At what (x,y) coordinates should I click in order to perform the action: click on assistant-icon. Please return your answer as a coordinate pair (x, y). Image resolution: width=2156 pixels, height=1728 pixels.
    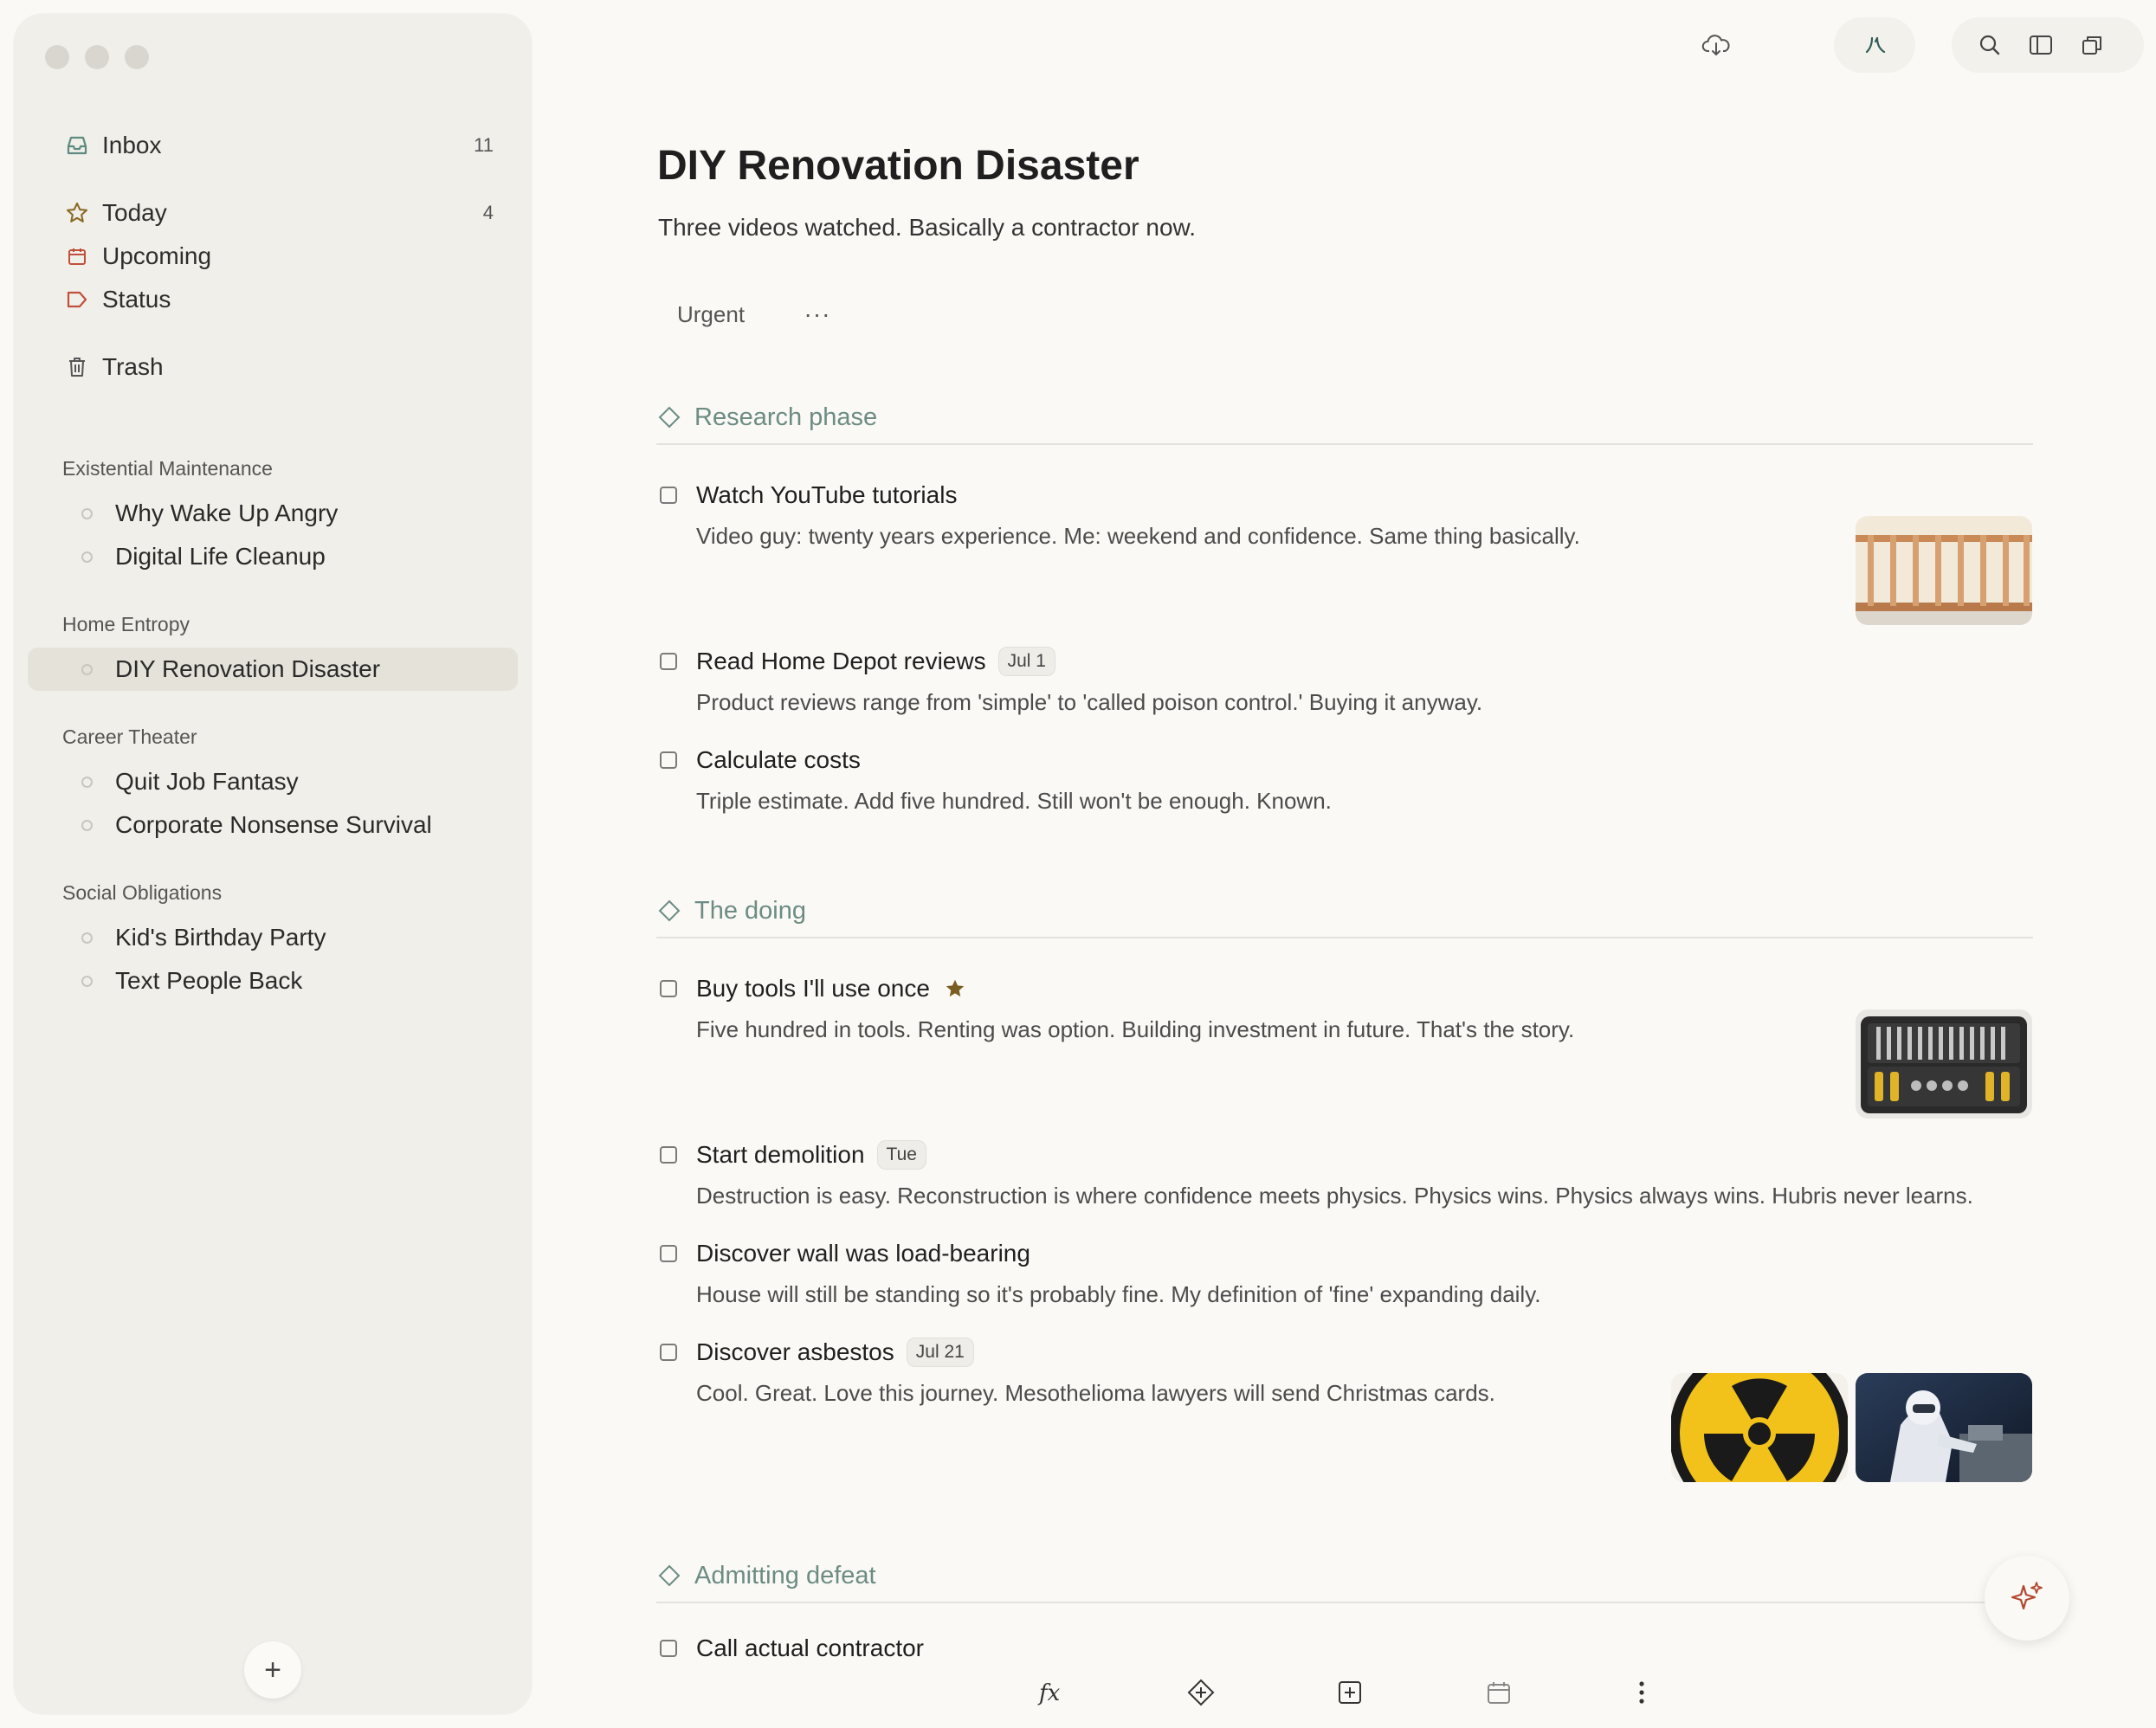
    Looking at the image, I should click on (1875, 45).